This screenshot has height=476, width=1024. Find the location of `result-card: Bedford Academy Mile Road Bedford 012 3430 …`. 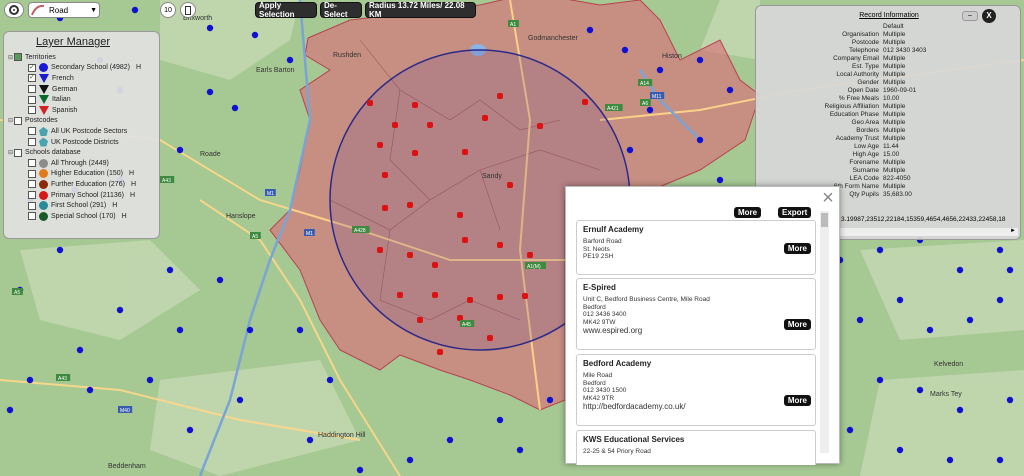

result-card: Bedford Academy Mile Road Bedford 012 3430 … is located at coordinates (696, 390).